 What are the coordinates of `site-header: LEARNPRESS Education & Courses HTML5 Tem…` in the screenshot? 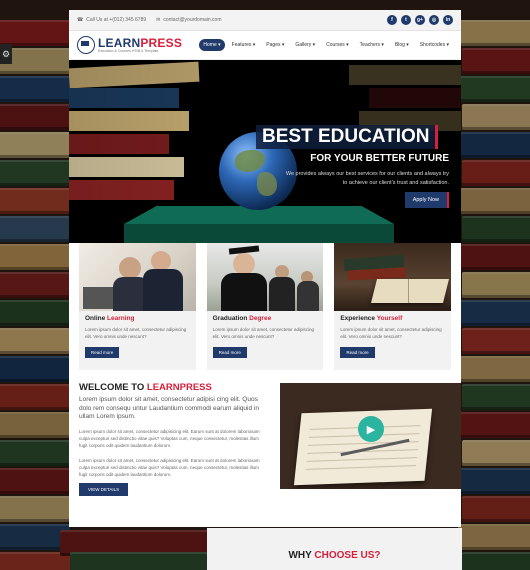 It's located at (265, 45).